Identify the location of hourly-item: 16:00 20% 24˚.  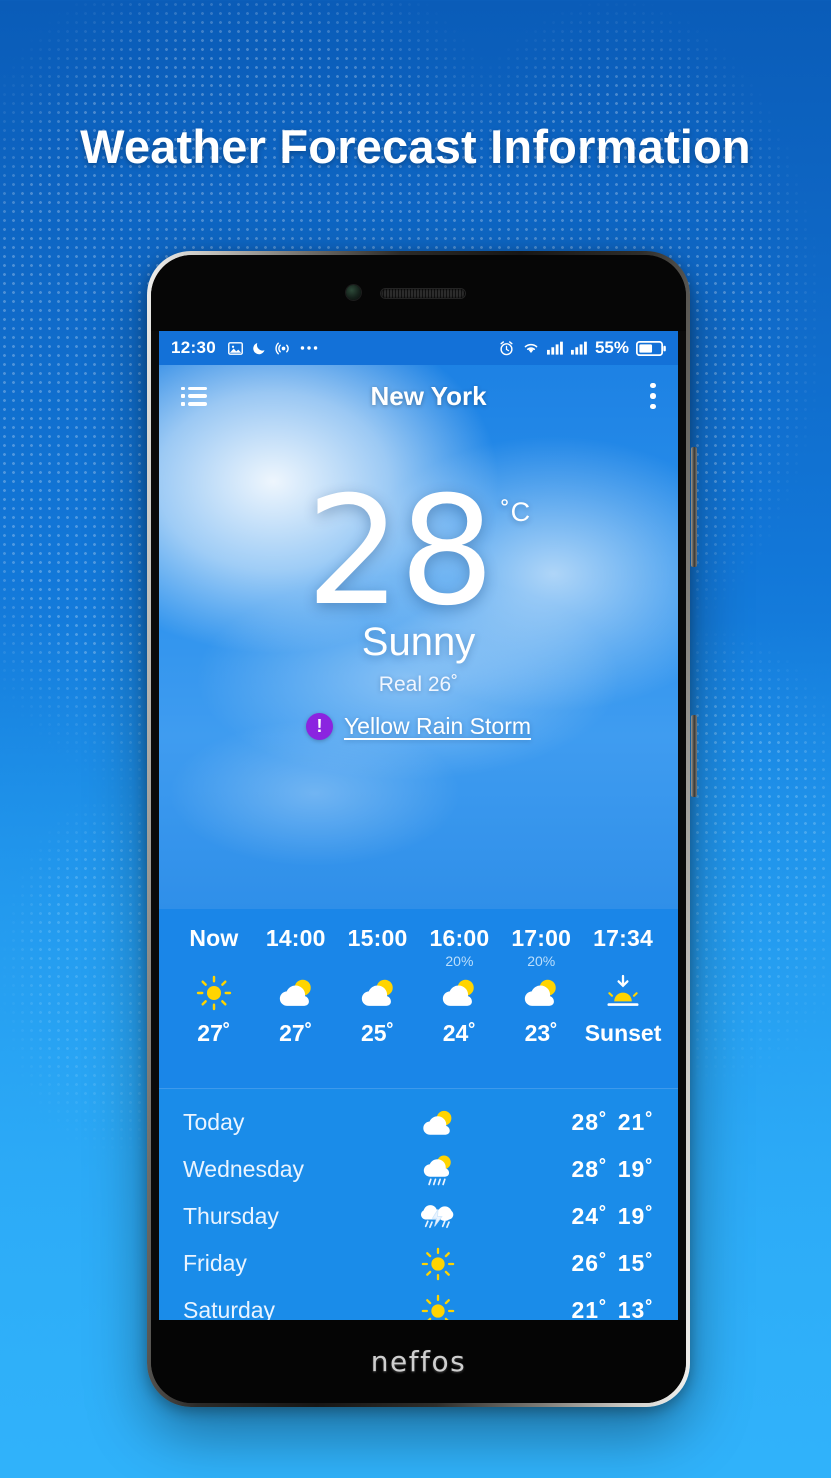
(459, 999).